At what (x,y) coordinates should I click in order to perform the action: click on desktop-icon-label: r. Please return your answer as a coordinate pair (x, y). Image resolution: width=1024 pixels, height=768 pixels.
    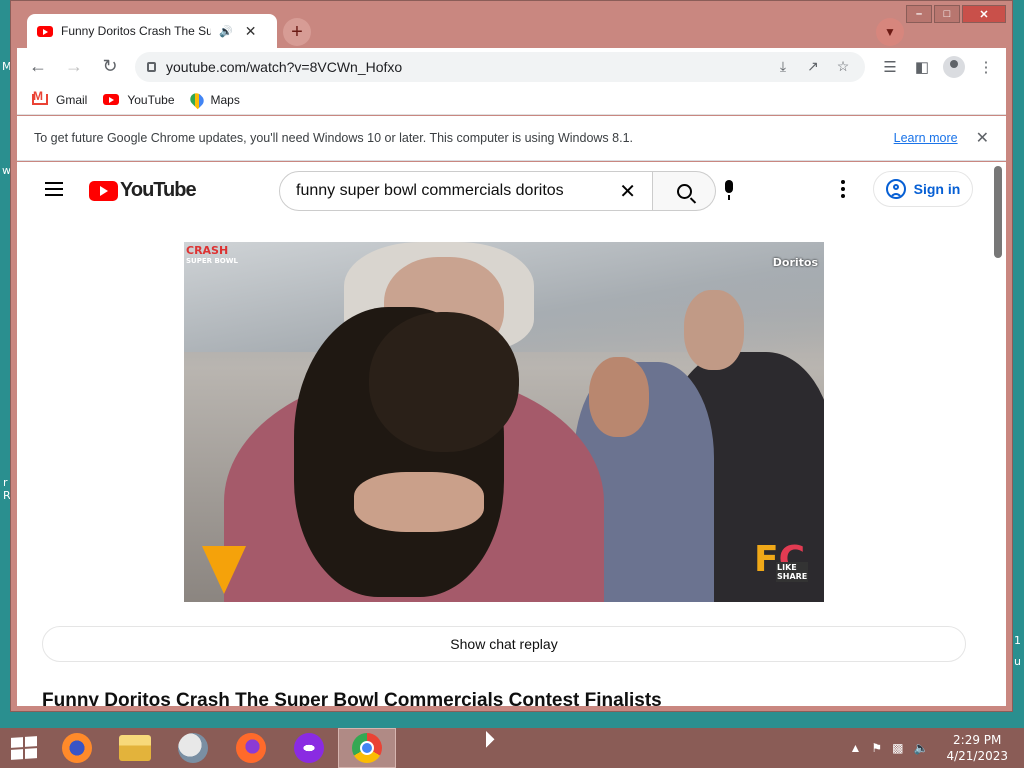
    Looking at the image, I should click on (5, 482).